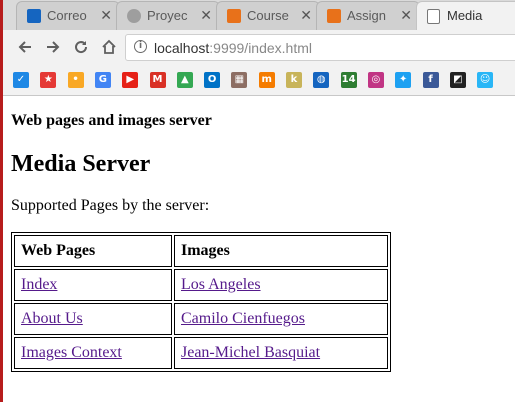 This screenshot has width=515, height=402. I want to click on bookmarks-bar: ✓ ★ • G ▶ M ▲ O ▦ m k ◍ 14 ◎ ✦ f ◩ ☺, so click(257, 80).